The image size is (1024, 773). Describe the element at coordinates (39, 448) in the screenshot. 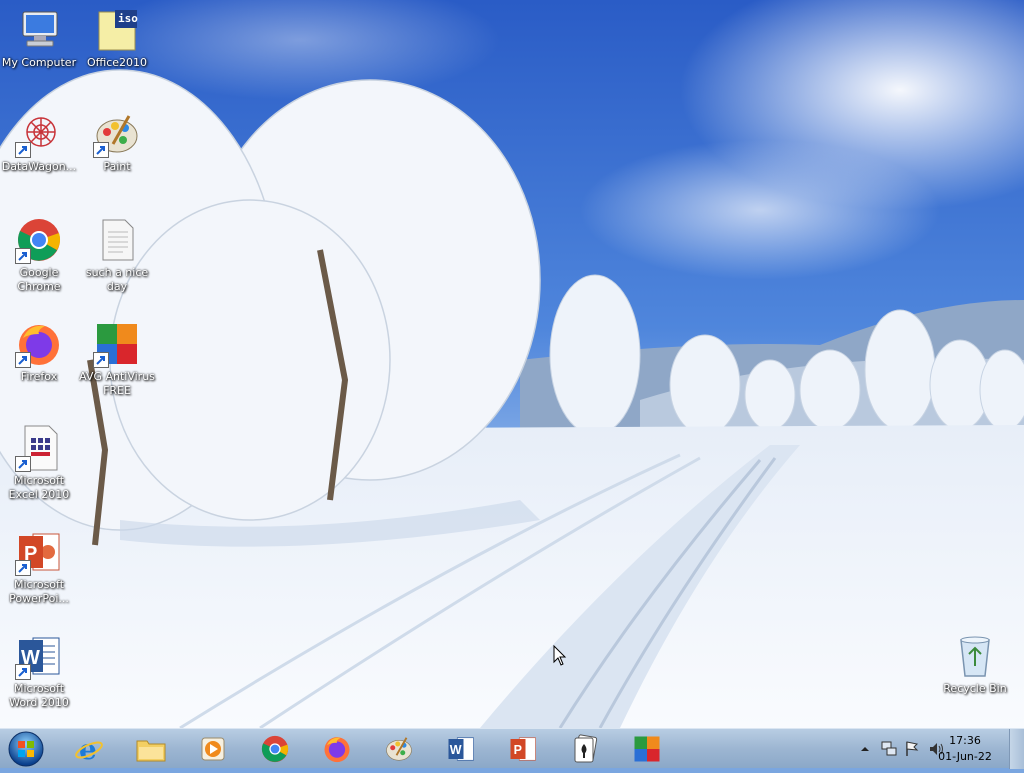

I see `excel-icon` at that location.